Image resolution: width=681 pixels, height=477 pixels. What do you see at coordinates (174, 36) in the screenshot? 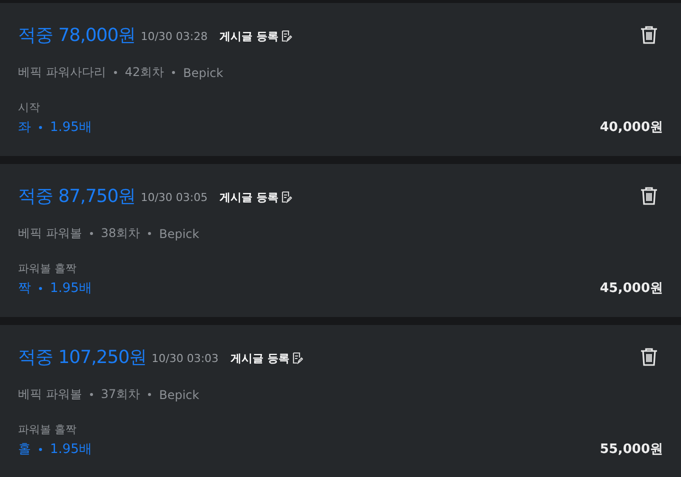
I see `bet-time: 10/30 03:28` at bounding box center [174, 36].